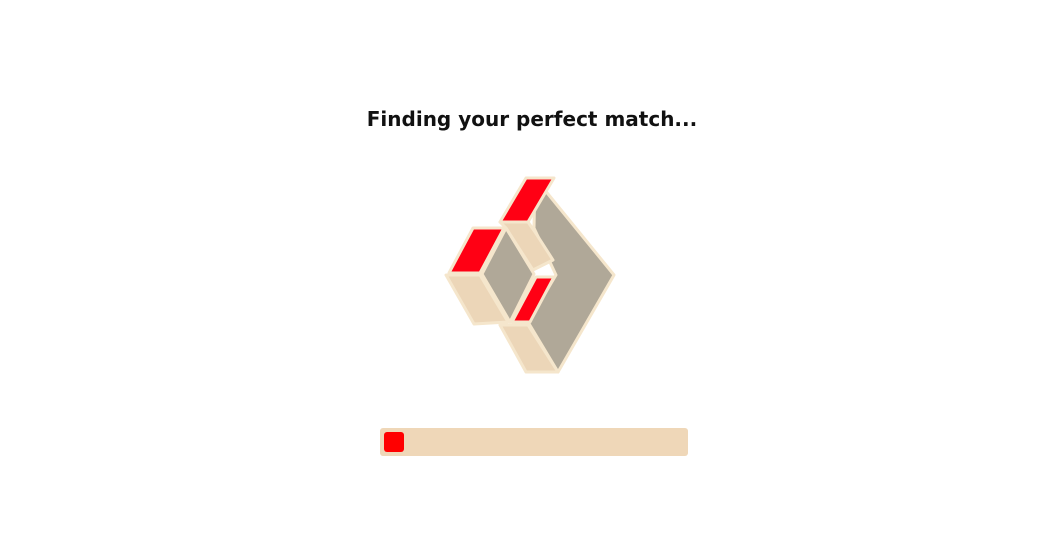  I want to click on progress-bar-track, so click(534, 442).